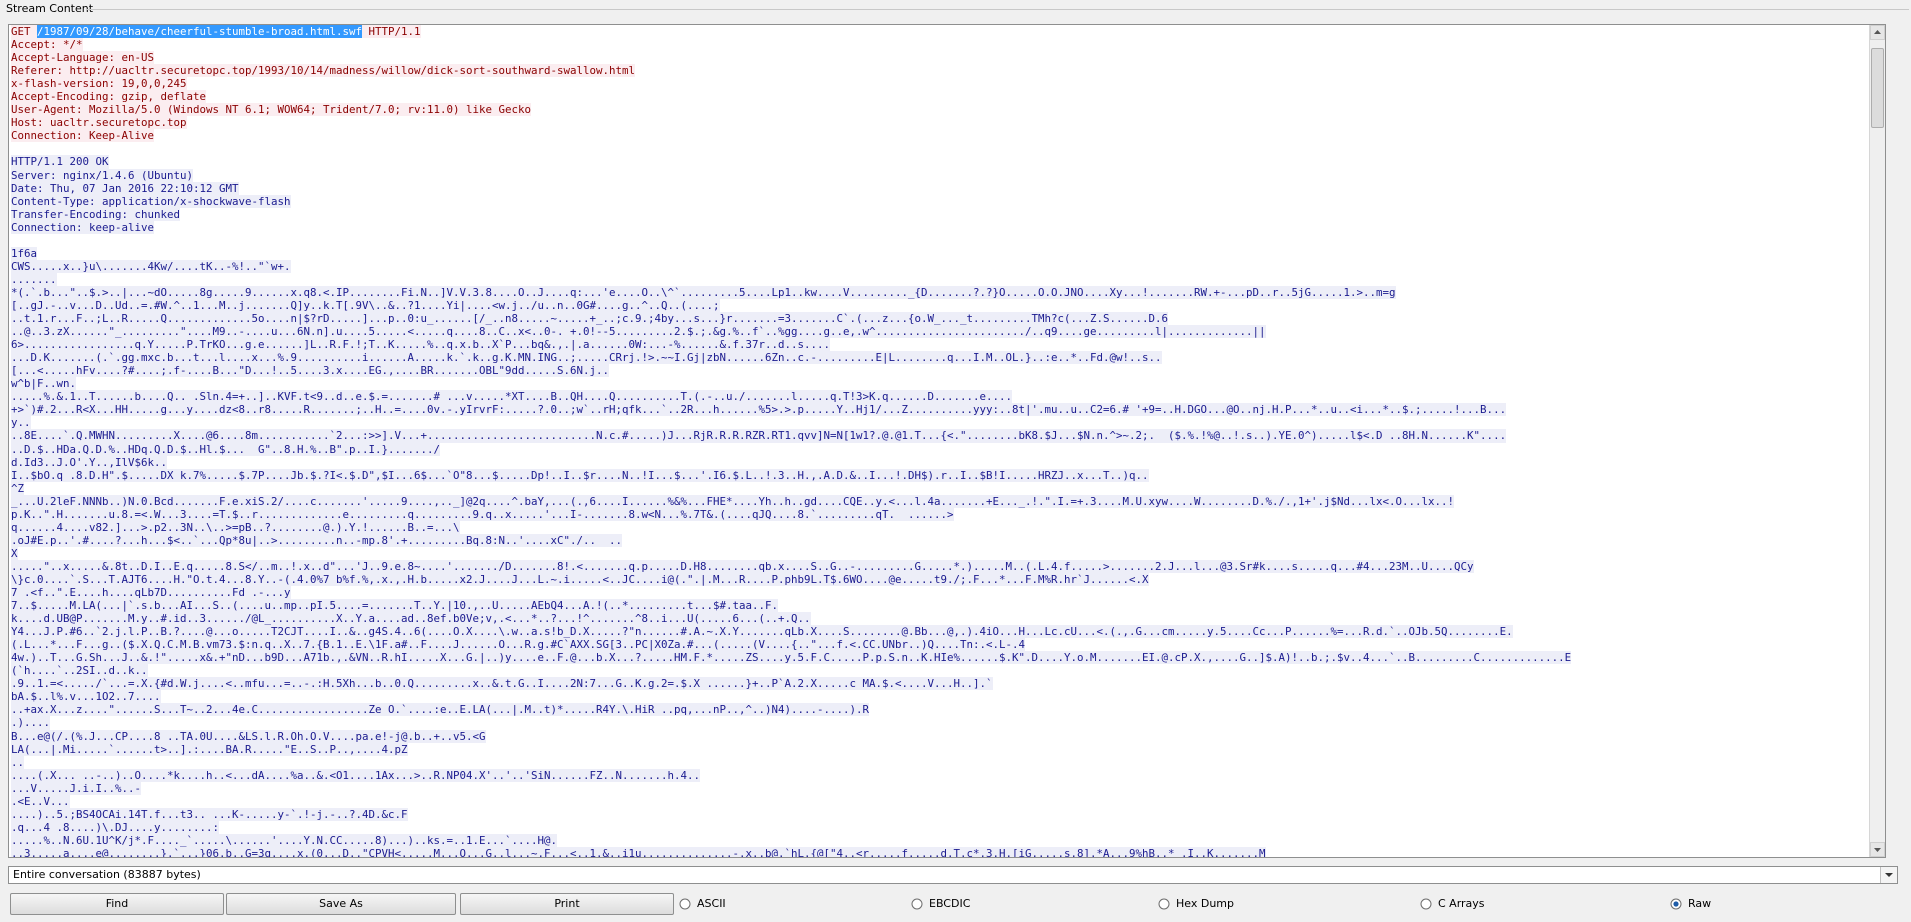 The image size is (1911, 922). I want to click on request-line: x-flash-version: 19,0,0,245, so click(99, 84).